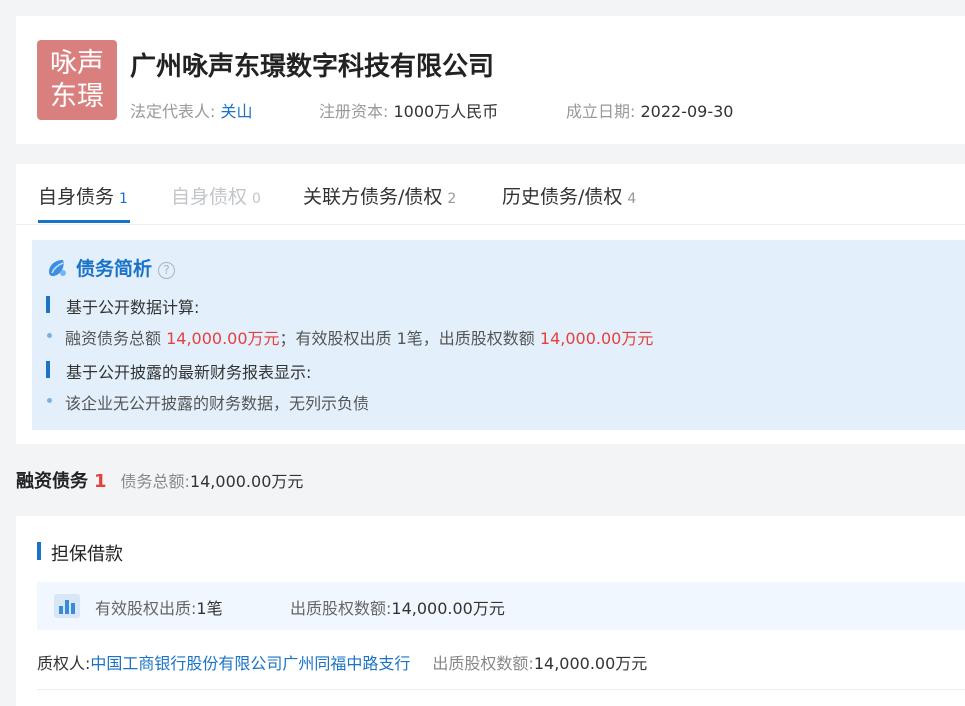  What do you see at coordinates (687, 111) in the screenshot?
I see `founded-value: 2022-09-30` at bounding box center [687, 111].